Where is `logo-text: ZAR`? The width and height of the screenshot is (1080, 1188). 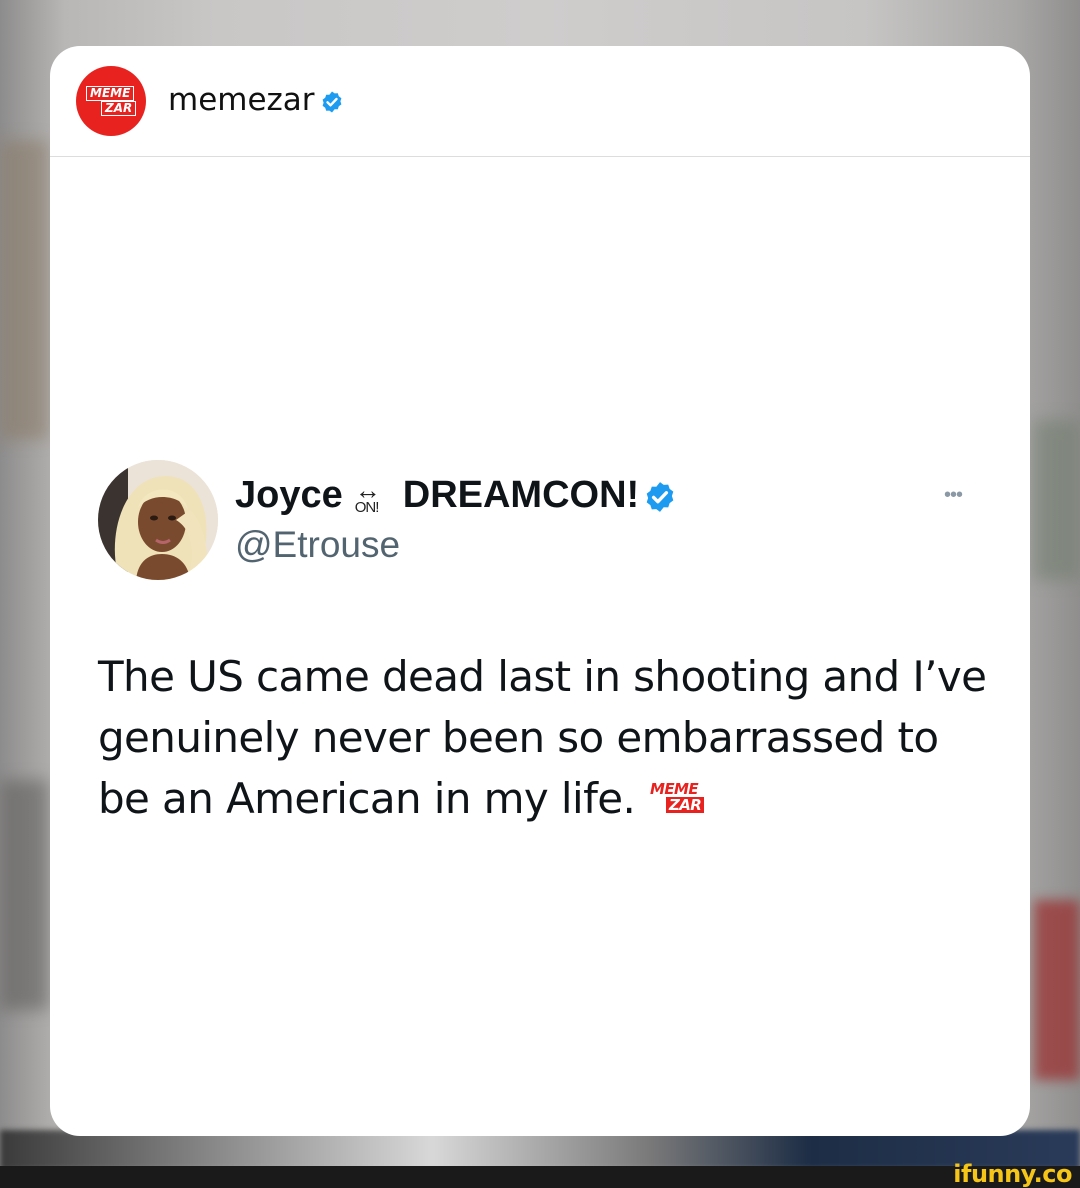 logo-text: ZAR is located at coordinates (119, 108).